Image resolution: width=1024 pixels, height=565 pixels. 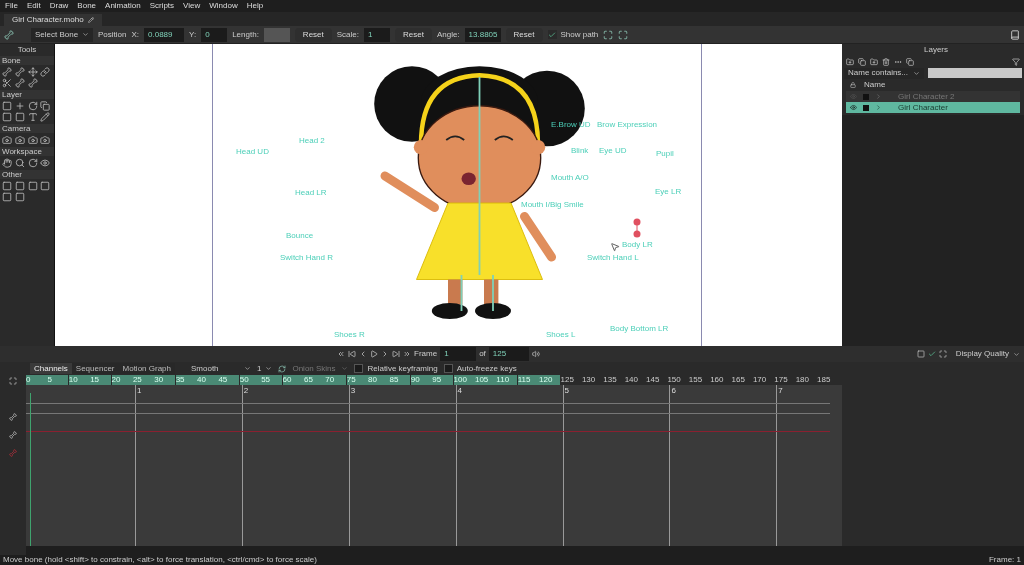 What do you see at coordinates (311, 193) in the screenshot?
I see `bone-label: Head LR` at bounding box center [311, 193].